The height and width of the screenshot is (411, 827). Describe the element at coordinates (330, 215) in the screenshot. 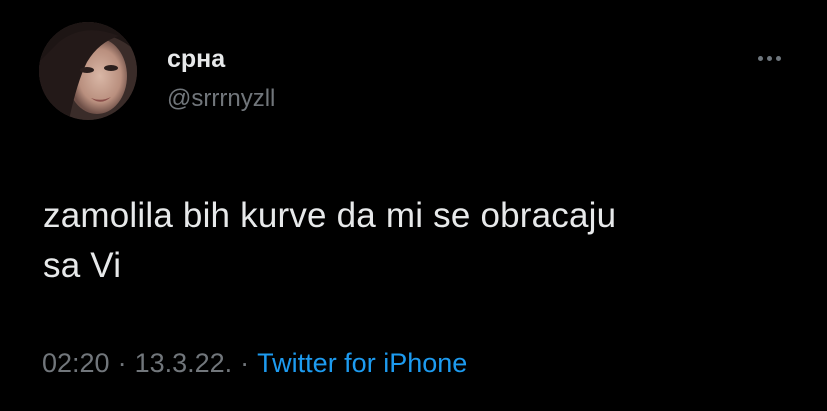

I see `tweet-text-line: zamolila bih kurve da mi se obracaju` at that location.